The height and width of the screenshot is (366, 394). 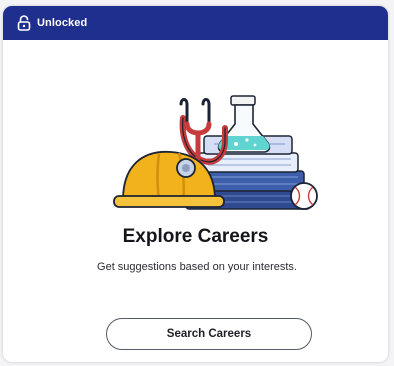 What do you see at coordinates (304, 196) in the screenshot?
I see `baseball-icon` at bounding box center [304, 196].